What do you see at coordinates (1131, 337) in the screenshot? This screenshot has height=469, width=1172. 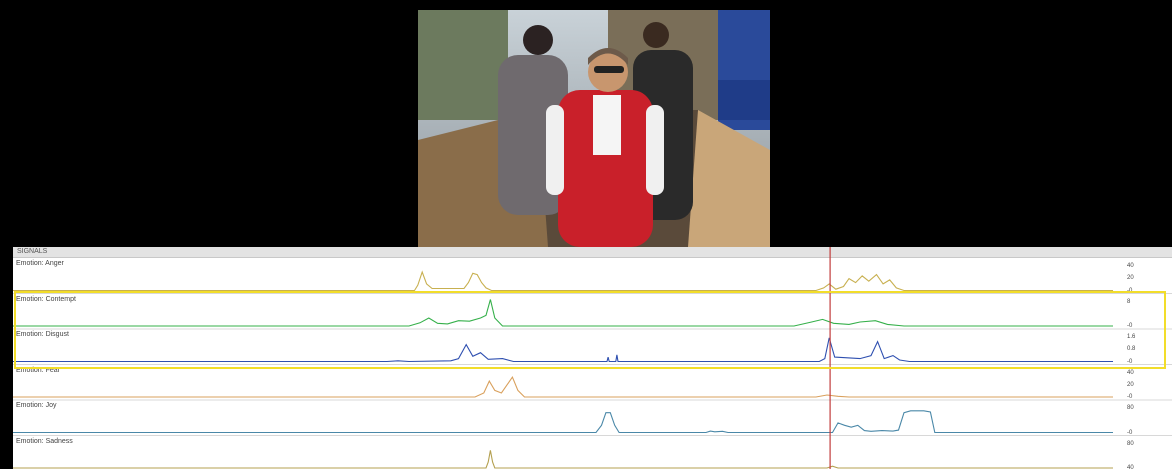 I see `axis-tick-label: 1.6` at bounding box center [1131, 337].